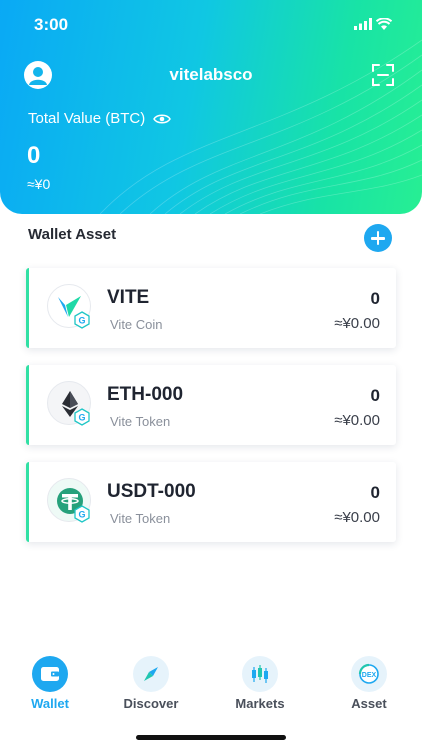  Describe the element at coordinates (211, 685) in the screenshot. I see `bottom-tab-bar: Wallet Discover Markets DEX Asset` at that location.